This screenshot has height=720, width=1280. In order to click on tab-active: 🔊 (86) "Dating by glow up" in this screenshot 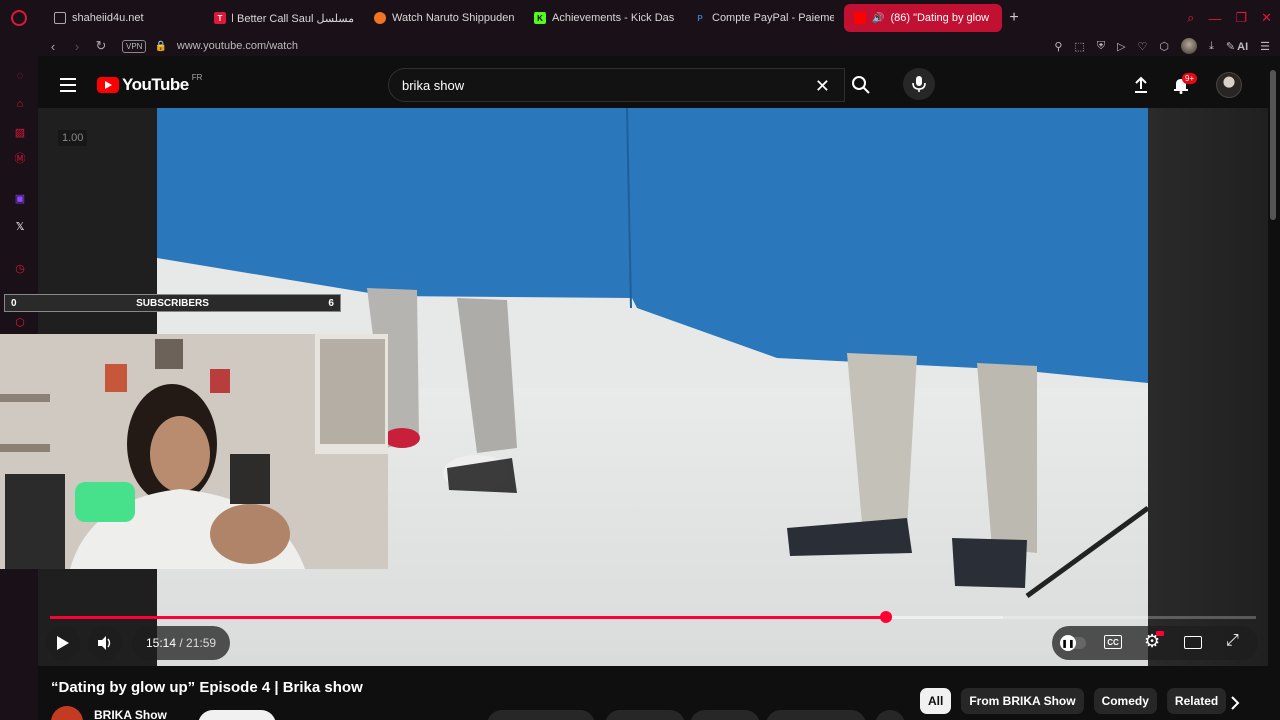, I will do `click(923, 18)`.